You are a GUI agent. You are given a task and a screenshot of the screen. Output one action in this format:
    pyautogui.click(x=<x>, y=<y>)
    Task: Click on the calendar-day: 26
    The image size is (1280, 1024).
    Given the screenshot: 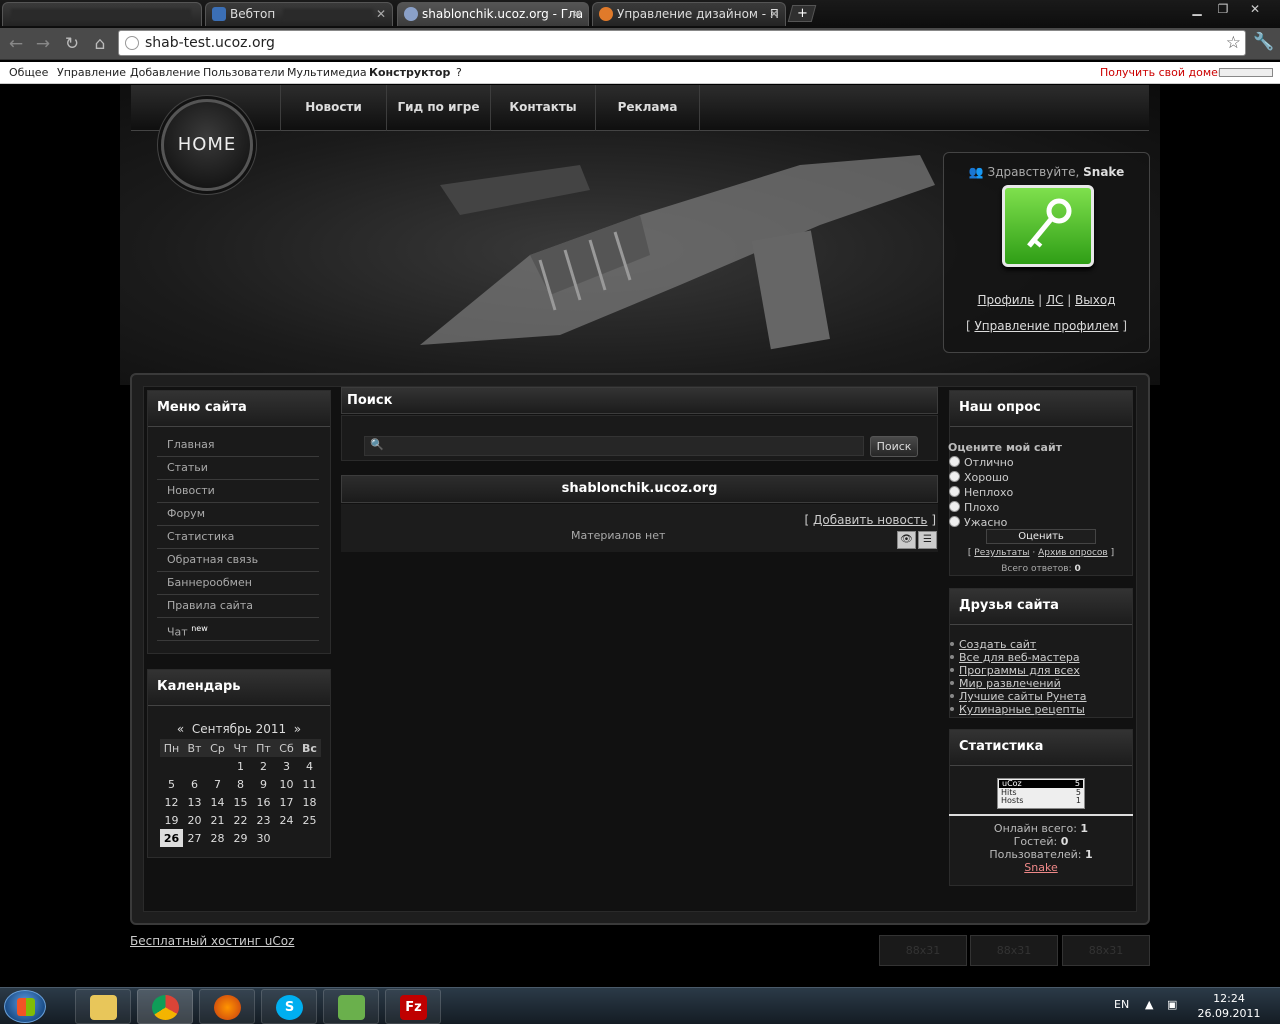 What is the action you would take?
    pyautogui.click(x=171, y=838)
    